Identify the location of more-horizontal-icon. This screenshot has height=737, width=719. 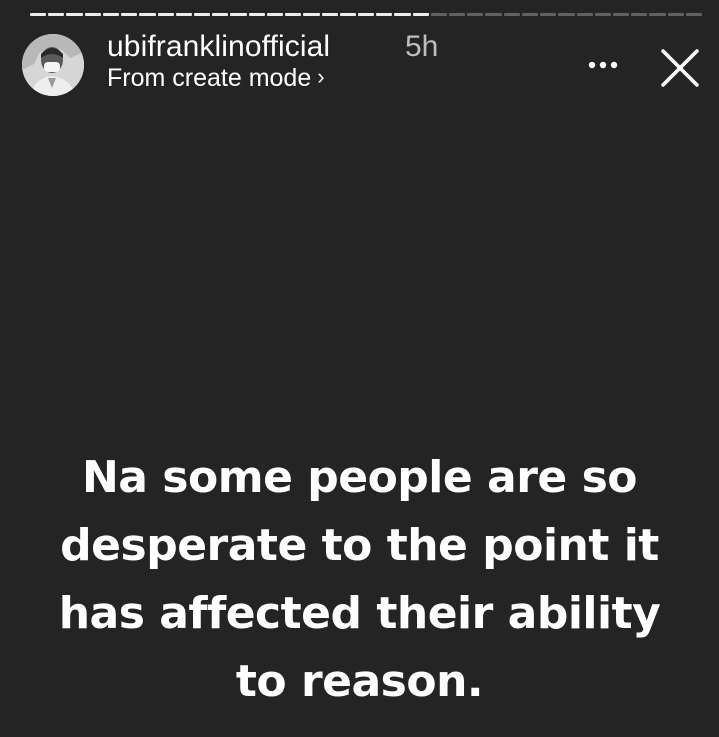
(603, 65).